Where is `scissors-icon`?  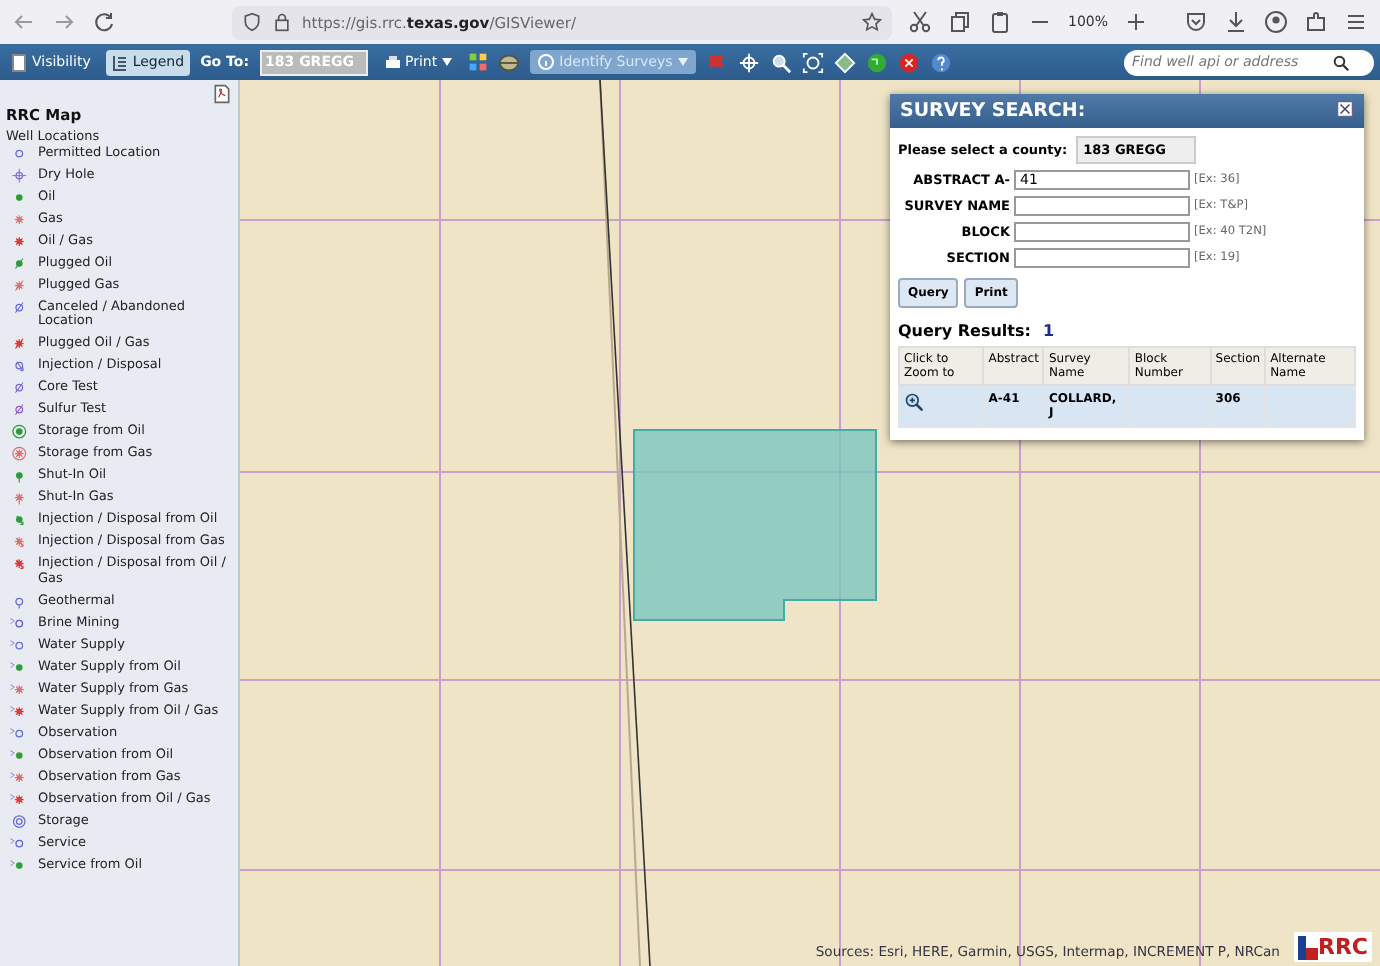 scissors-icon is located at coordinates (920, 22).